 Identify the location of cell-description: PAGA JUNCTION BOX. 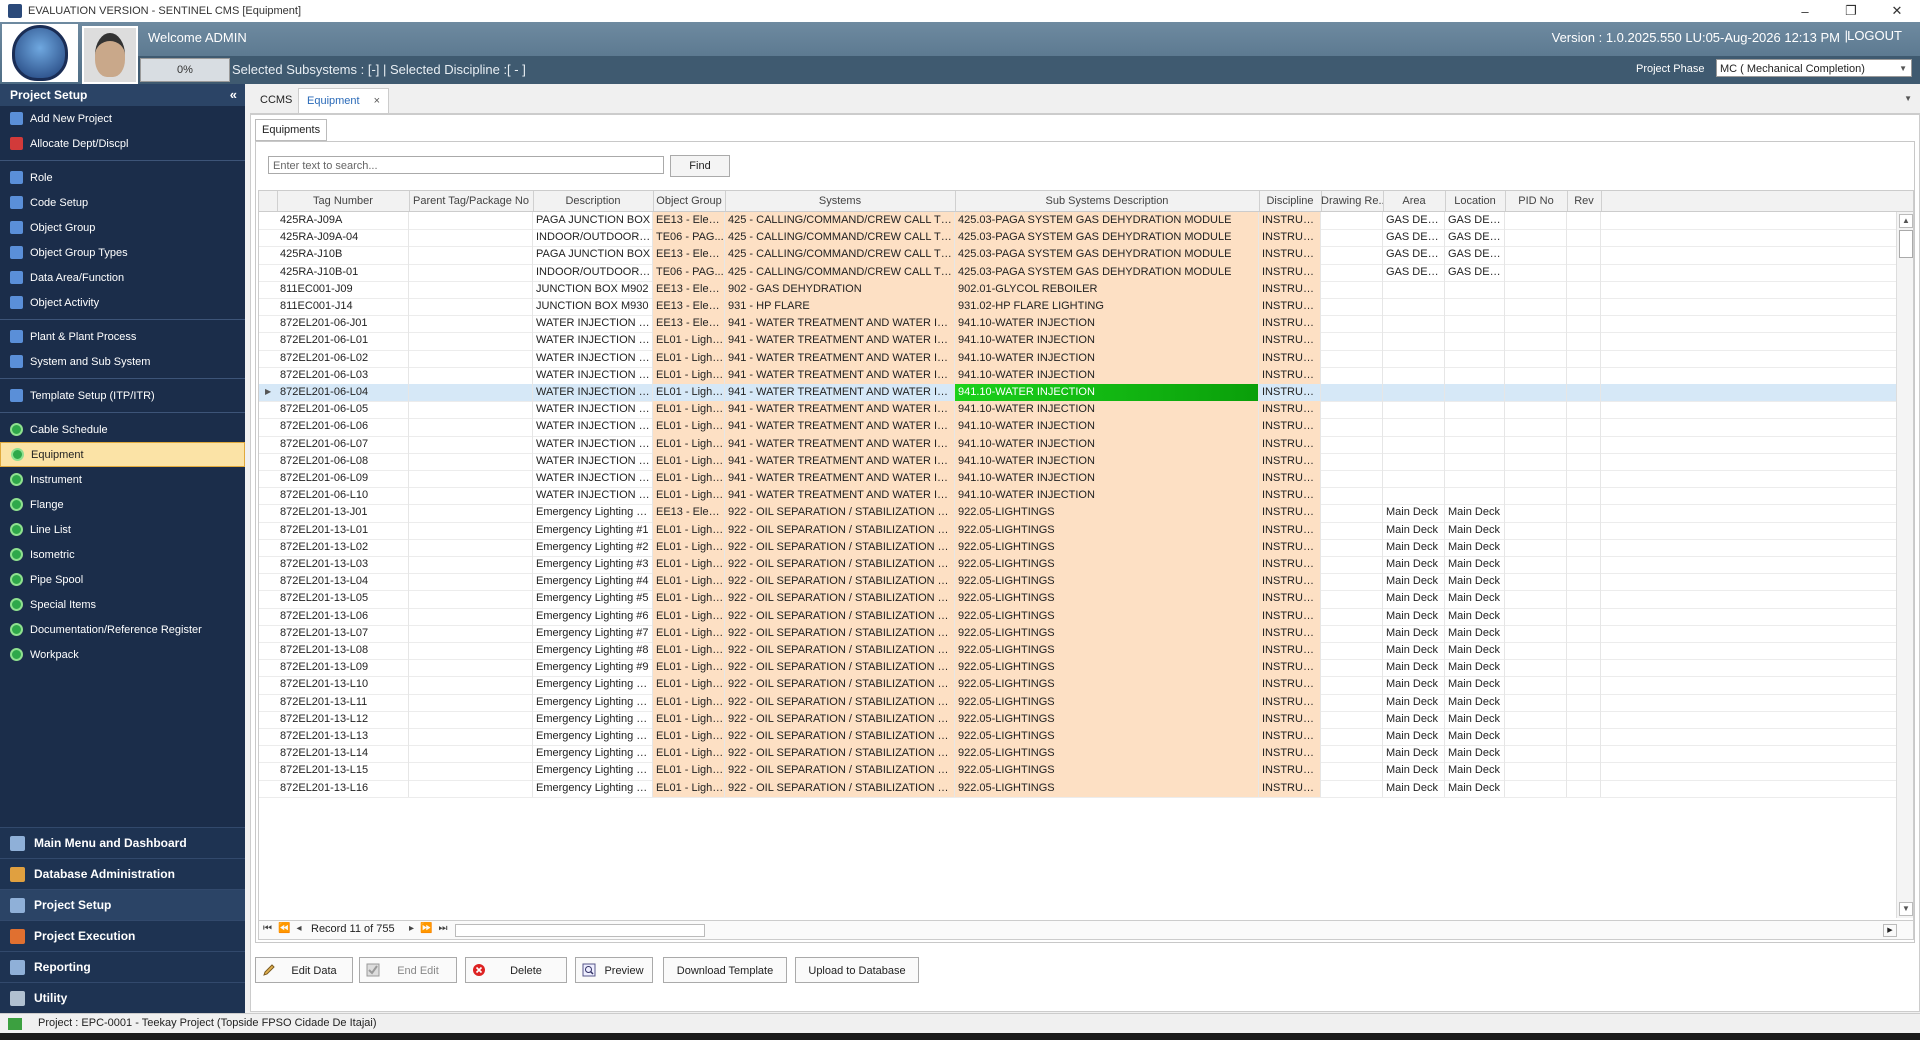
(593, 255).